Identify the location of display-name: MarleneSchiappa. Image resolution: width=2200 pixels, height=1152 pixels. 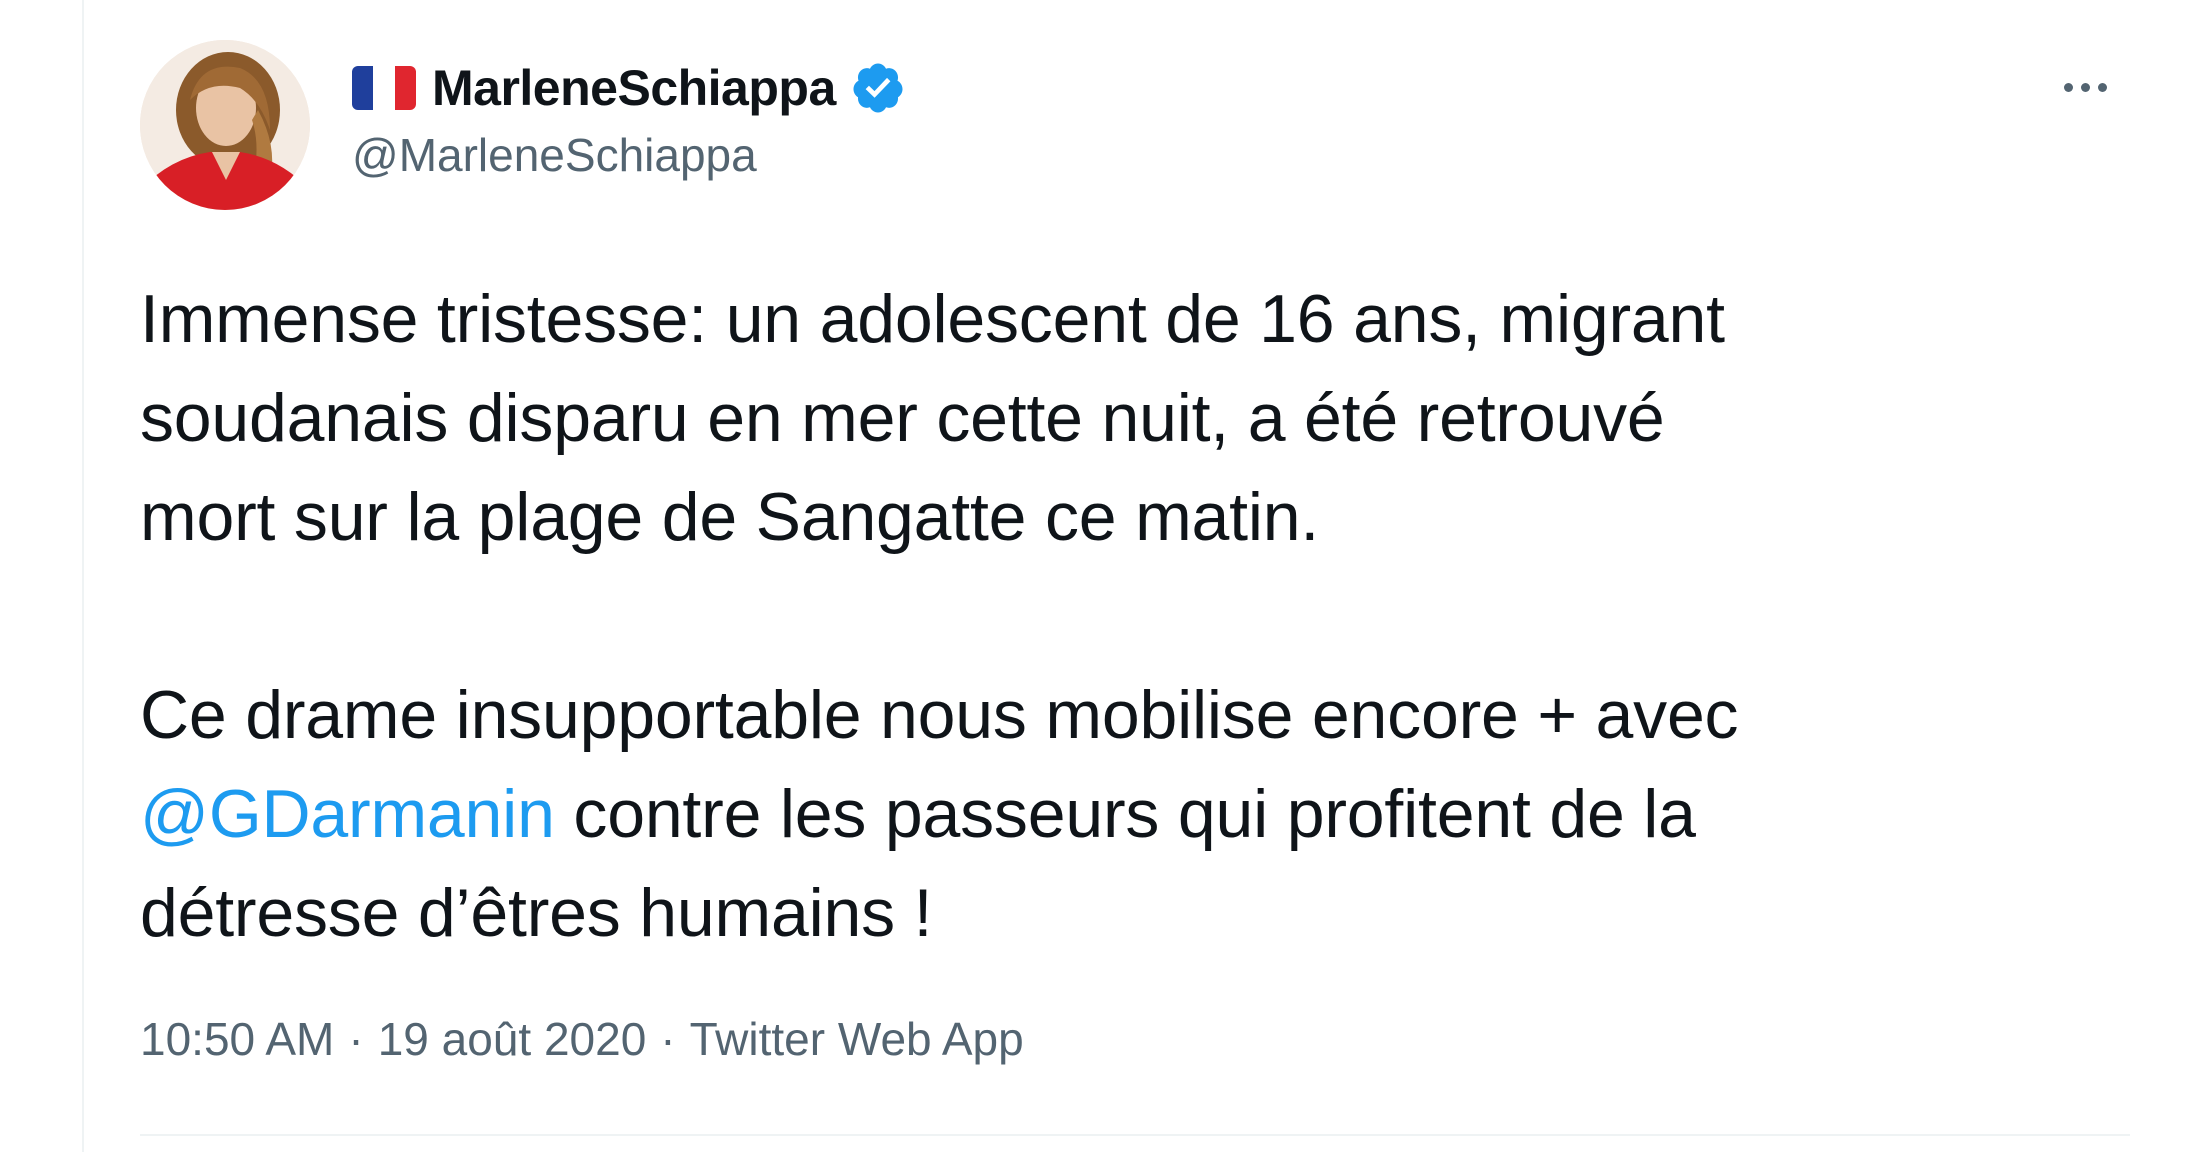
(634, 88).